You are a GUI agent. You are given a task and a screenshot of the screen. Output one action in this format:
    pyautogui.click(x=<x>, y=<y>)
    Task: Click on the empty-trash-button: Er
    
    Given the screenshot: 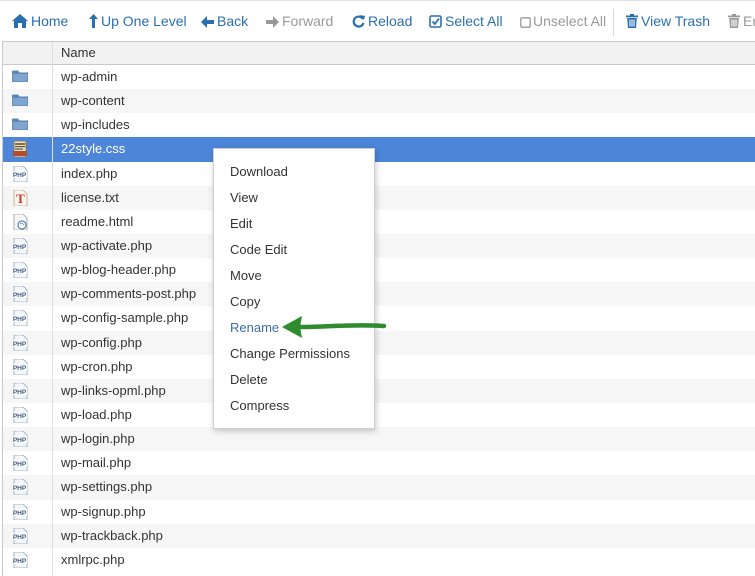 What is the action you would take?
    pyautogui.click(x=741, y=21)
    